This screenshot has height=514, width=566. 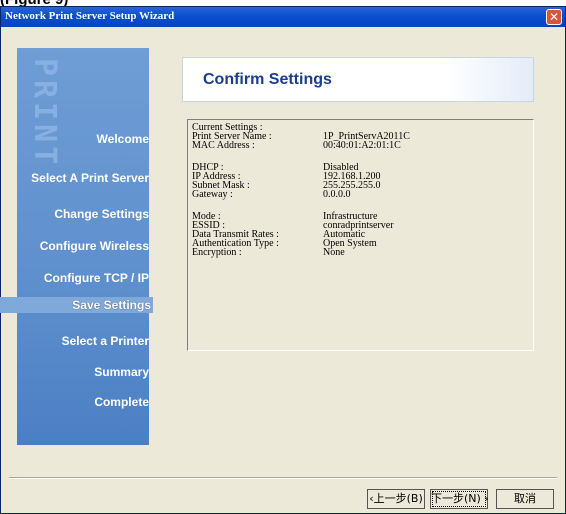 I want to click on close-icon: ✕, so click(x=554, y=17).